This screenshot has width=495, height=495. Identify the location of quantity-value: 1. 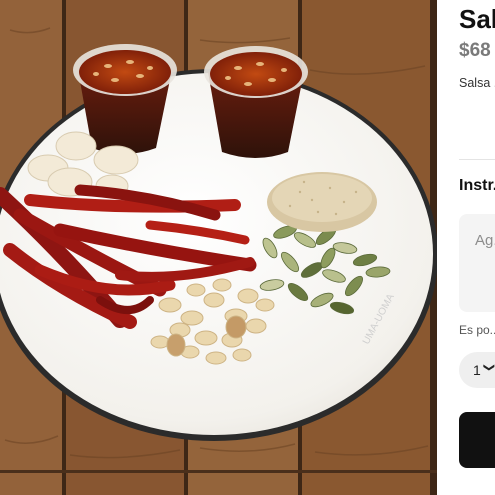
(477, 370).